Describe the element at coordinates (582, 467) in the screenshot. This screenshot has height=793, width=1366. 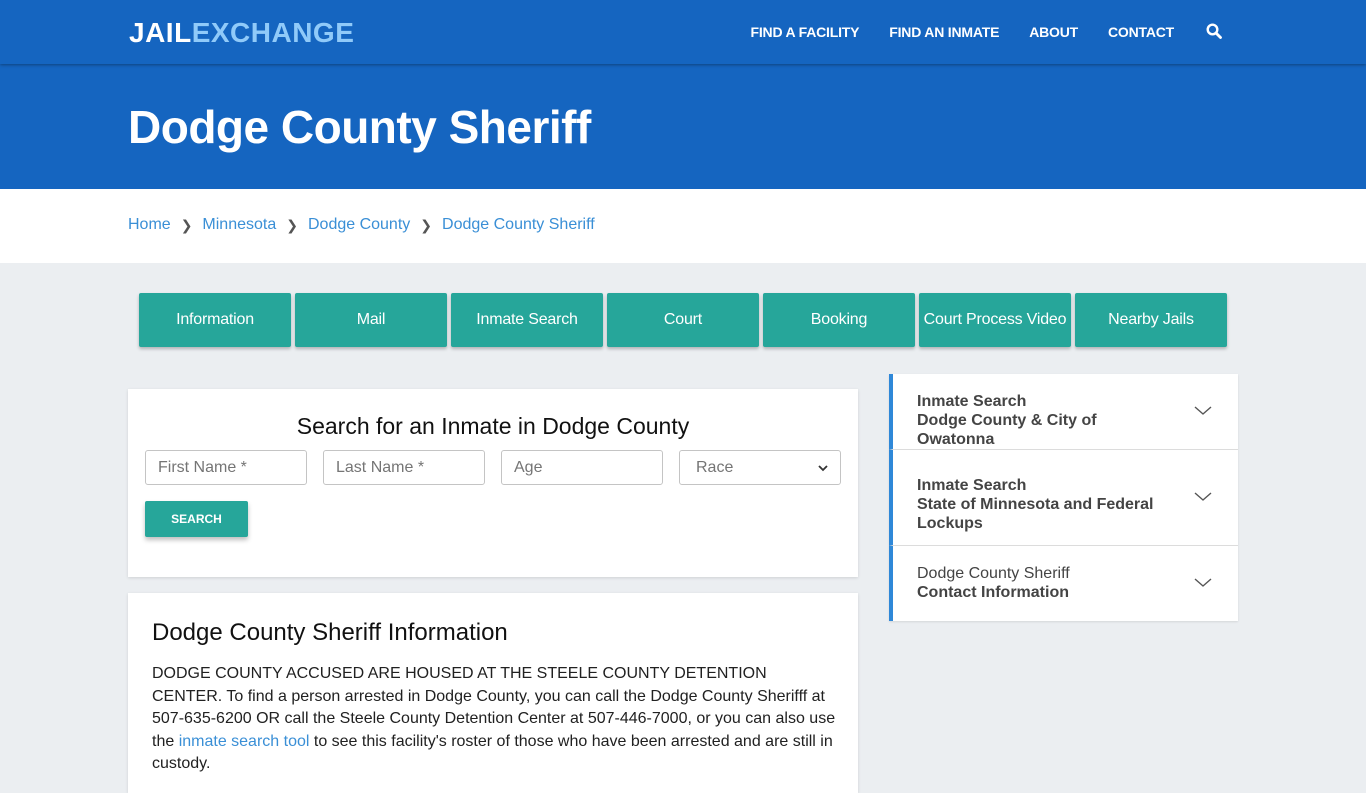
I see `age-input` at that location.